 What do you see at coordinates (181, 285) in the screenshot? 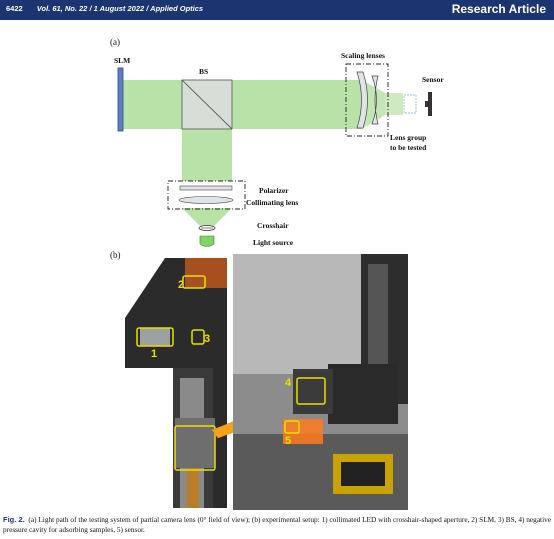
I see `marker-label-2: 2` at bounding box center [181, 285].